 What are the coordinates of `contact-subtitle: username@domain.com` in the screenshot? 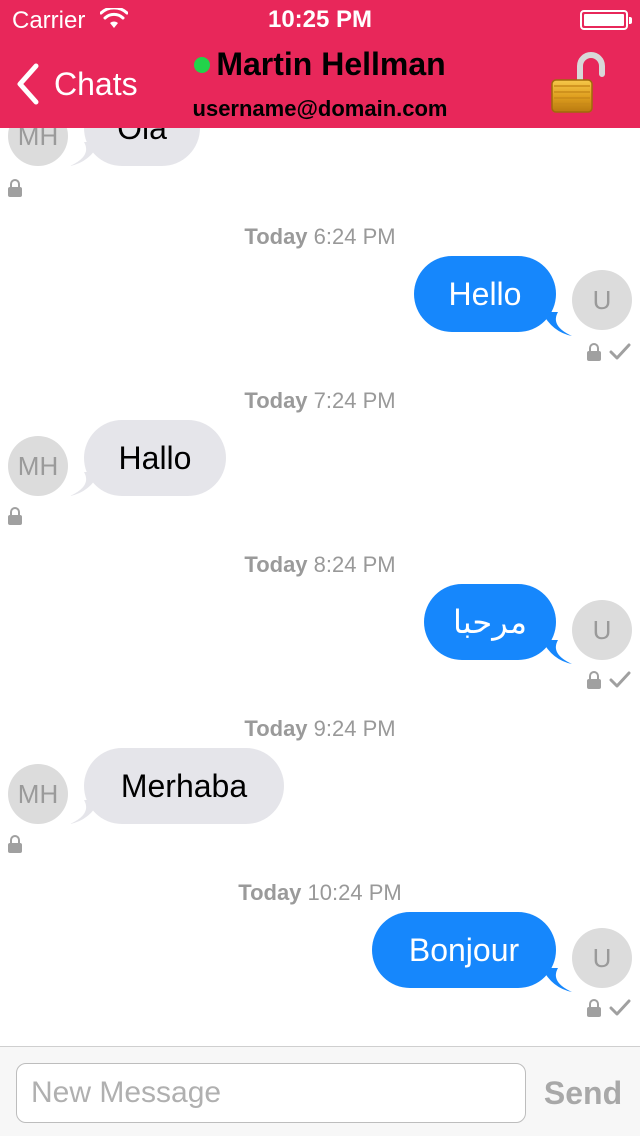 It's located at (320, 108).